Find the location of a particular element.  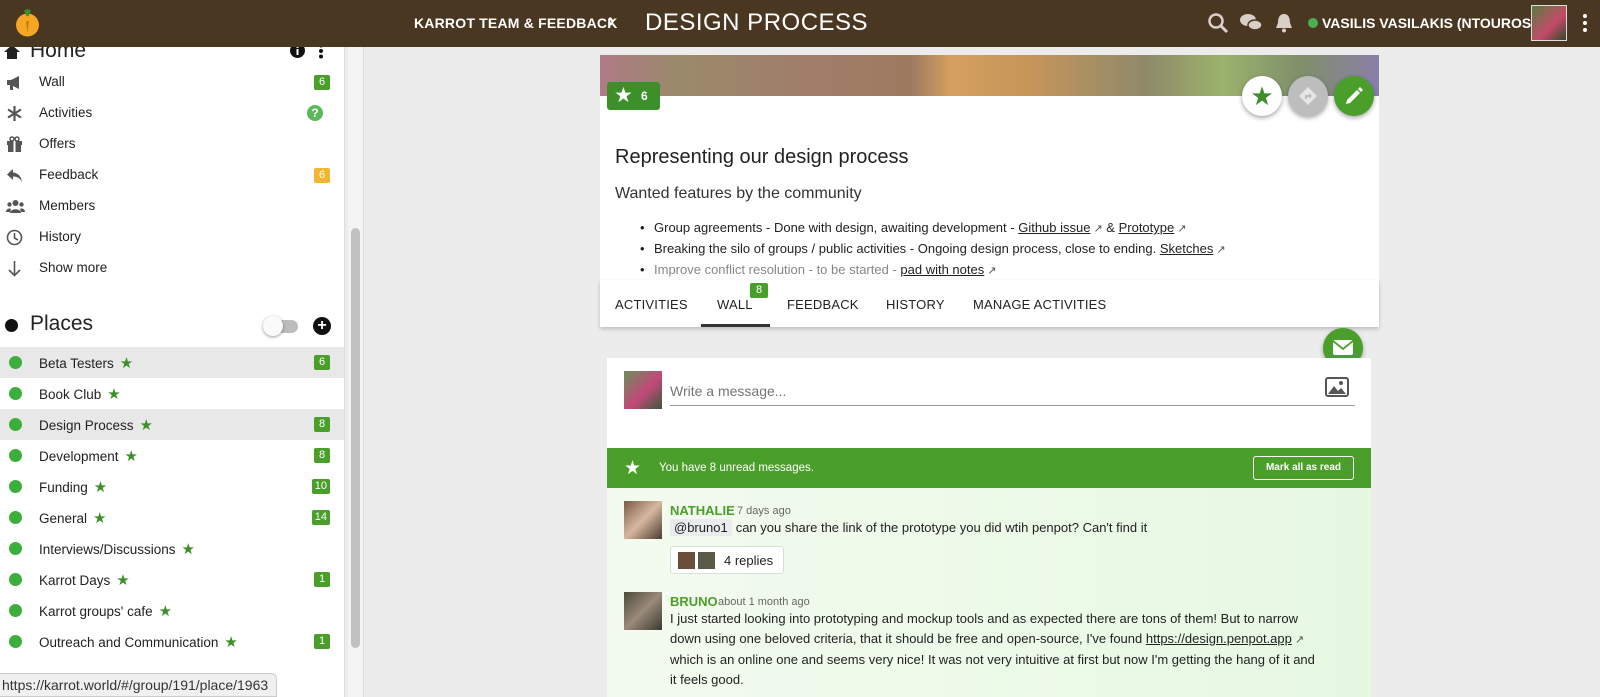

clock-icon is located at coordinates (14, 237).